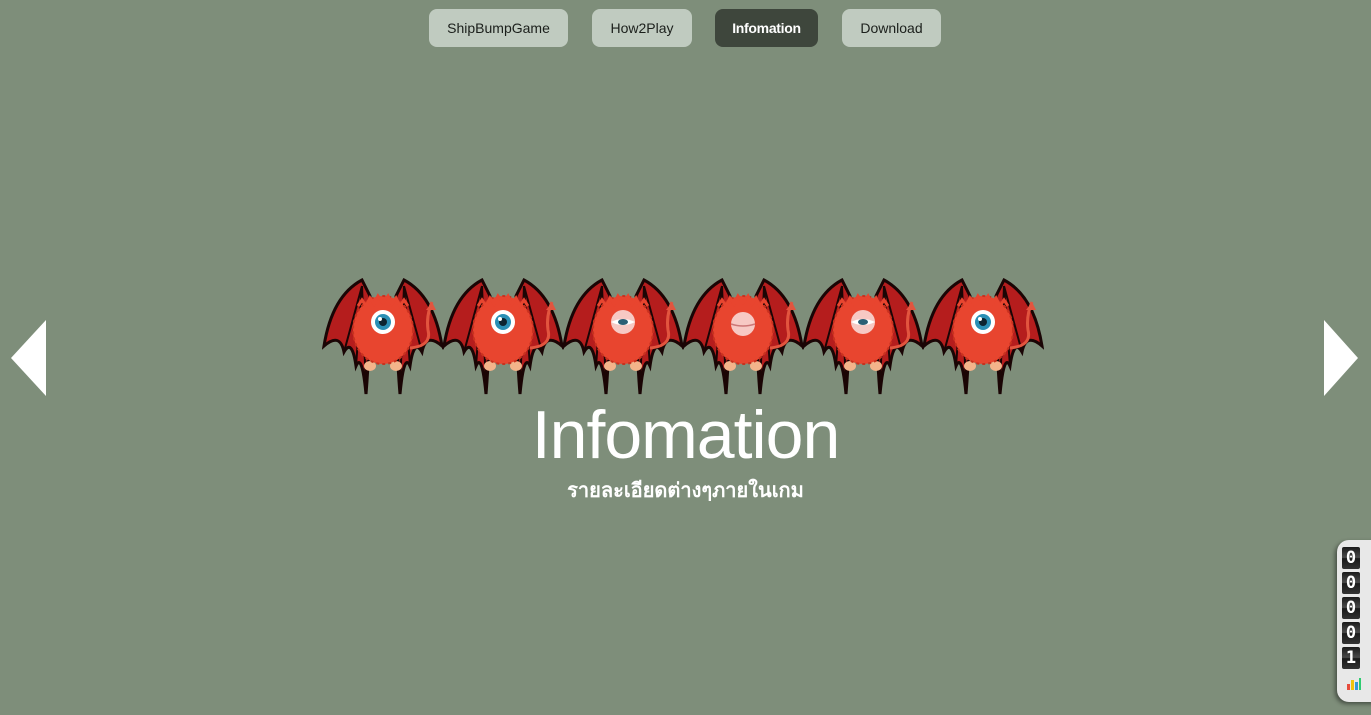 The width and height of the screenshot is (1371, 715). I want to click on next-slide-button, so click(1341, 358).